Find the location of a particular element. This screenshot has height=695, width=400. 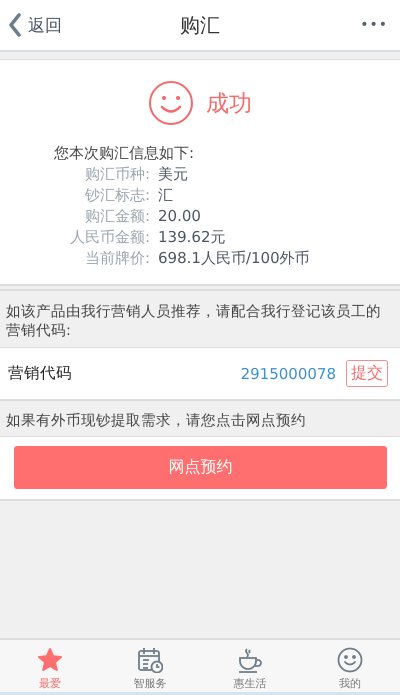

window-title: 购汇 is located at coordinates (200, 25).